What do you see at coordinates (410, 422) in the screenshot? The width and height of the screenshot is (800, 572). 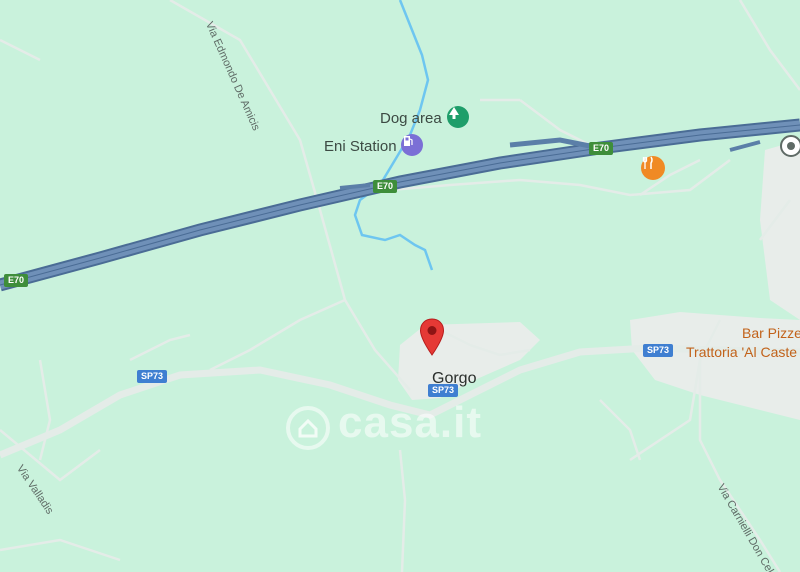 I see `watermark-text: casa.it` at bounding box center [410, 422].